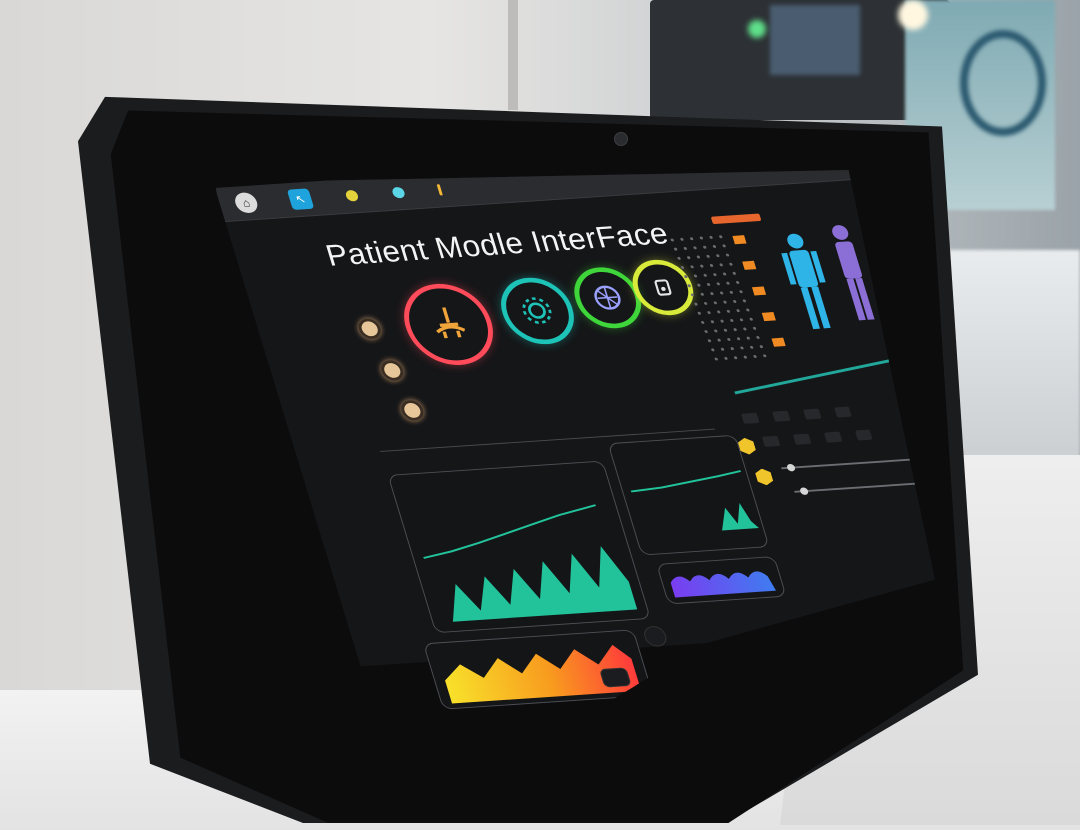  What do you see at coordinates (510, 531) in the screenshot?
I see `waveform-main-trace` at bounding box center [510, 531].